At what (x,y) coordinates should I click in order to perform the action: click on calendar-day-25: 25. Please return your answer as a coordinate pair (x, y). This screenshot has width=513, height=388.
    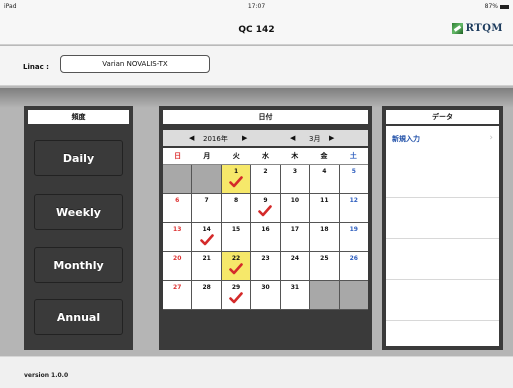
    Looking at the image, I should click on (324, 266).